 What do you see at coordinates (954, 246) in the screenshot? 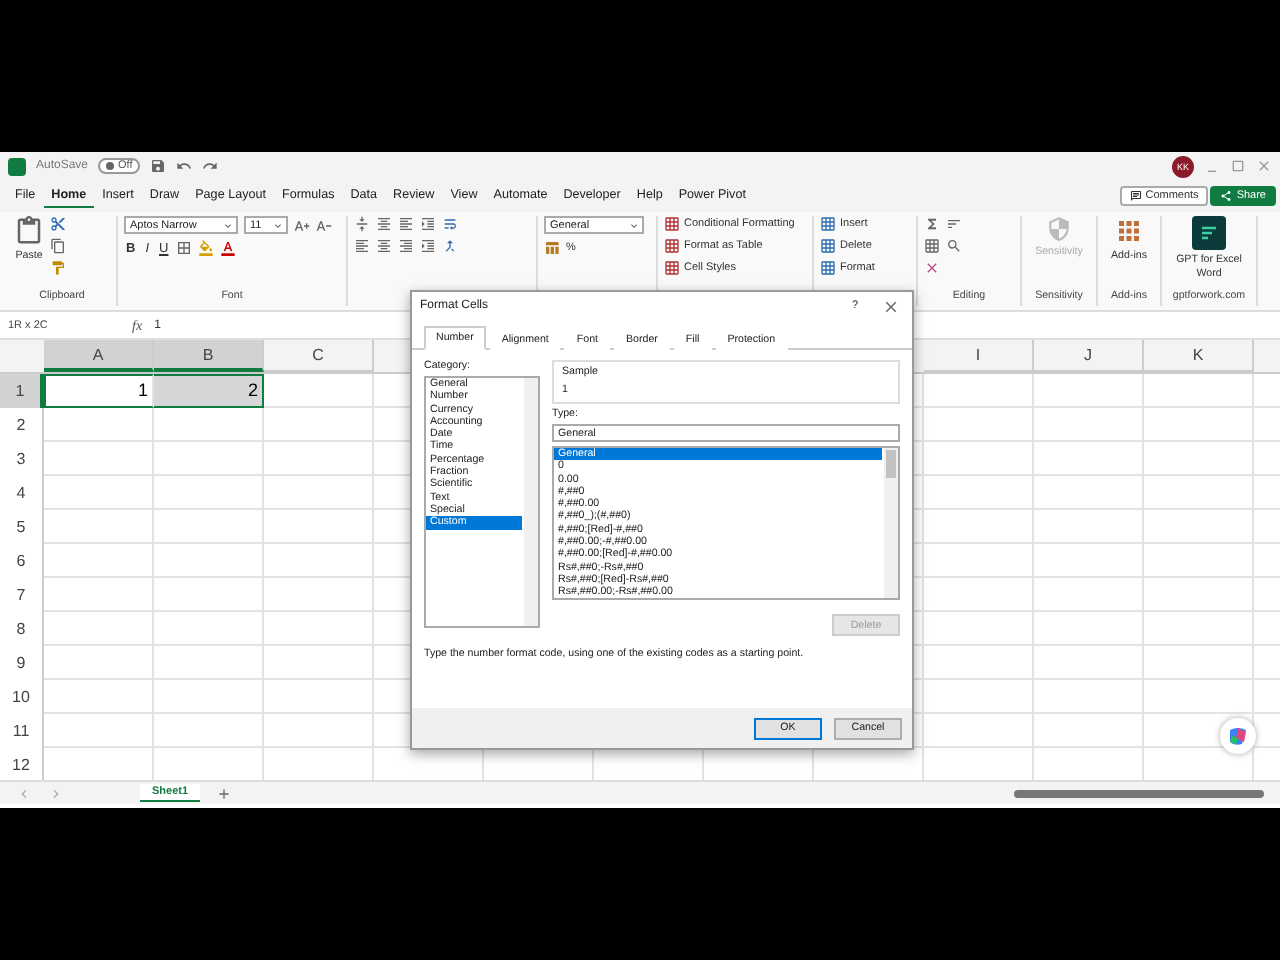
I see `search-icon` at bounding box center [954, 246].